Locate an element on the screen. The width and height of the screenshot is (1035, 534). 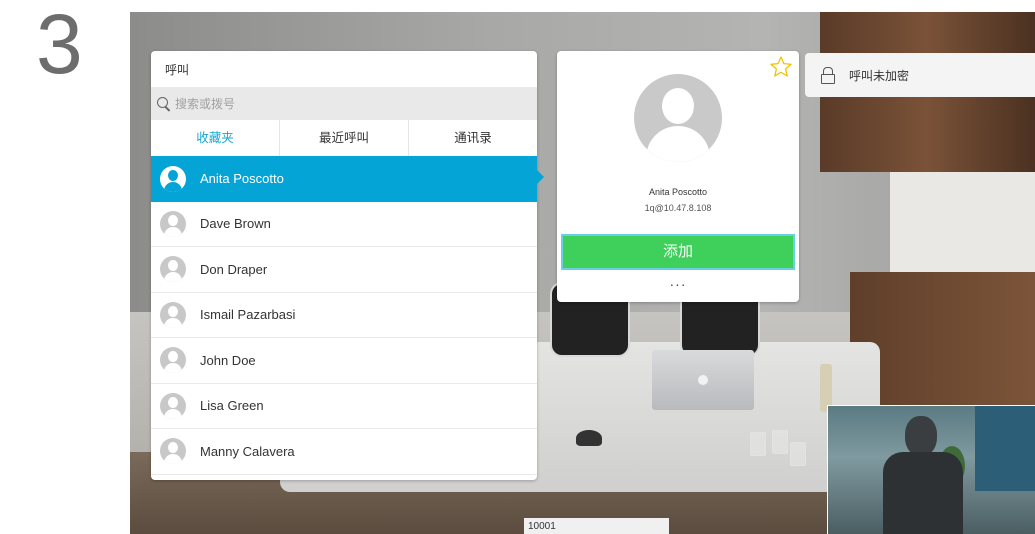
conference-speaker is located at coordinates (589, 438).